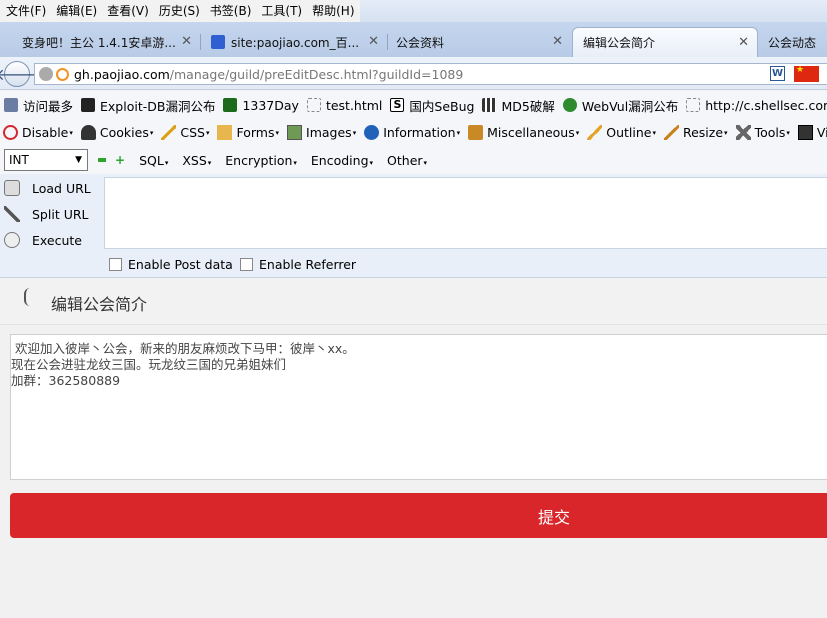 This screenshot has width=827, height=618. What do you see at coordinates (465, 213) in the screenshot?
I see `hackbar-url-textarea` at bounding box center [465, 213].